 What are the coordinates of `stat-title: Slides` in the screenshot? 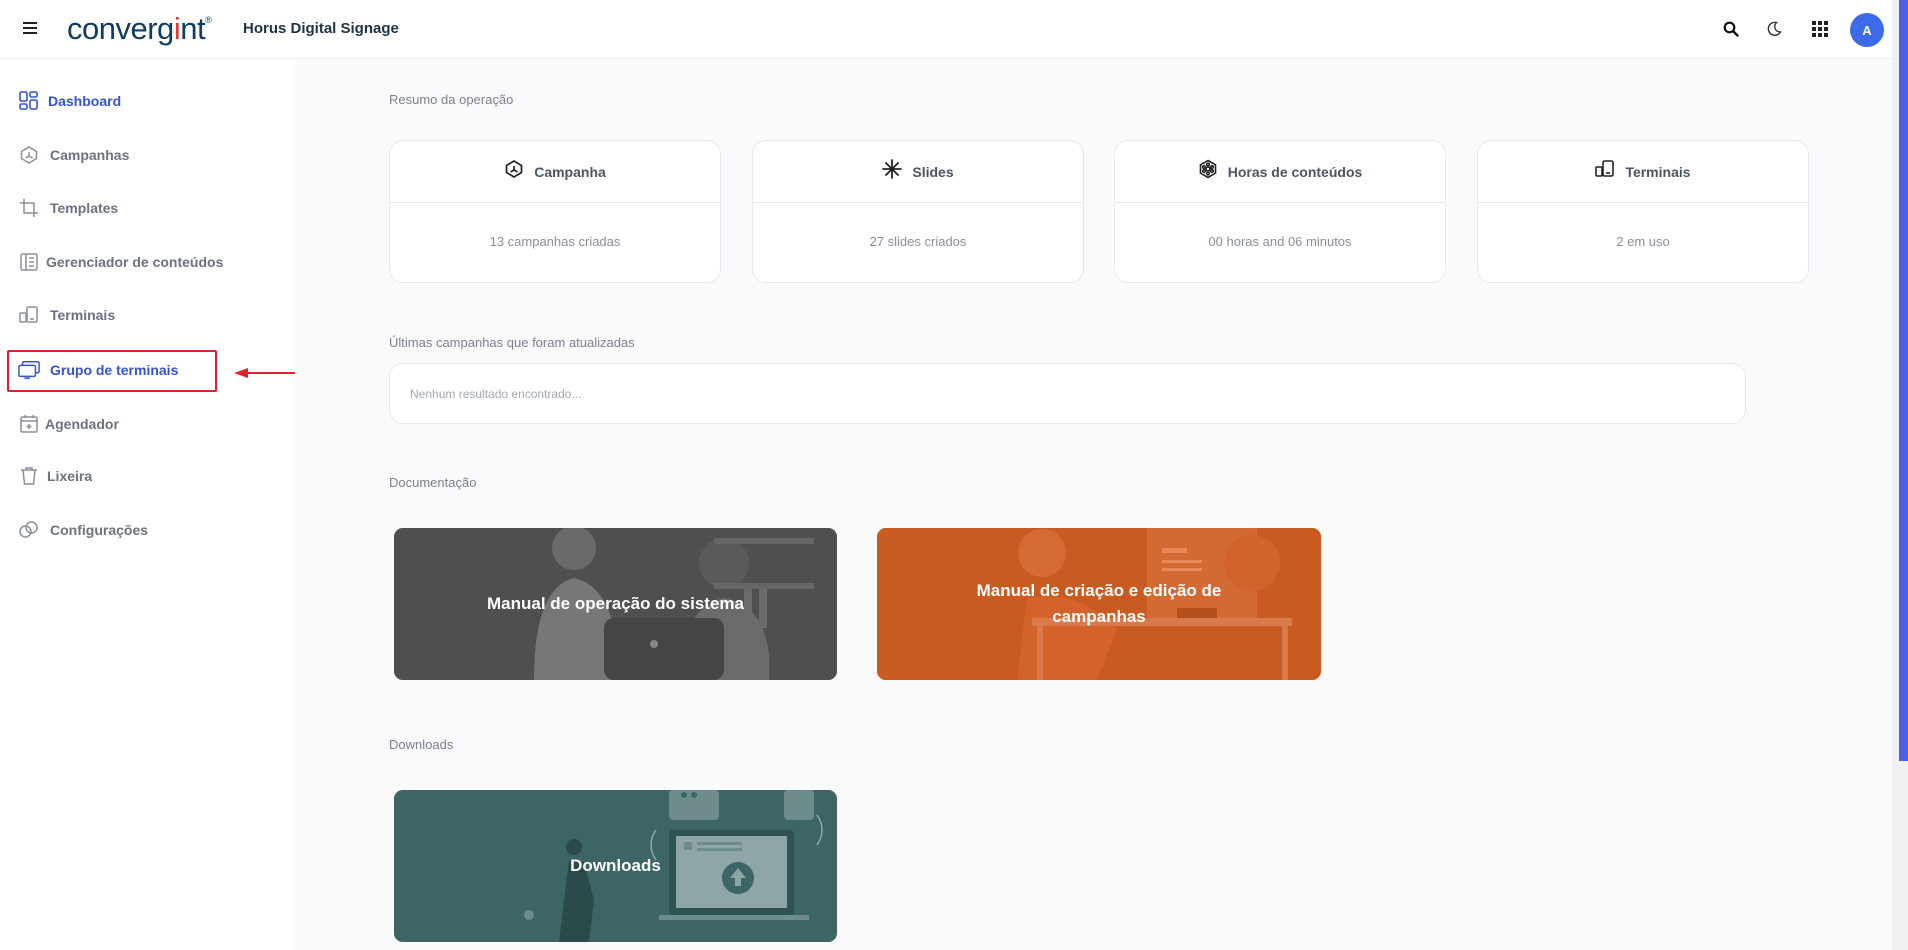 It's located at (933, 171).